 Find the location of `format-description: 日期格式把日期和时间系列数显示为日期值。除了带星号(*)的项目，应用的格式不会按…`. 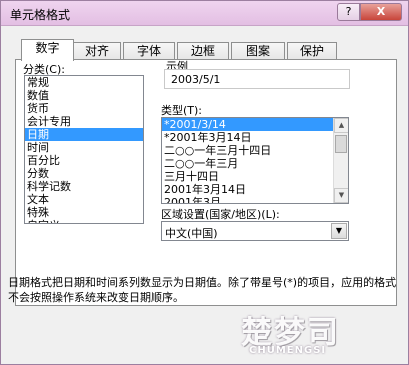

format-description: 日期格式把日期和时间系列数显示为日期值。除了带星号(*)的项目，应用的格式不会按… is located at coordinates (202, 290).